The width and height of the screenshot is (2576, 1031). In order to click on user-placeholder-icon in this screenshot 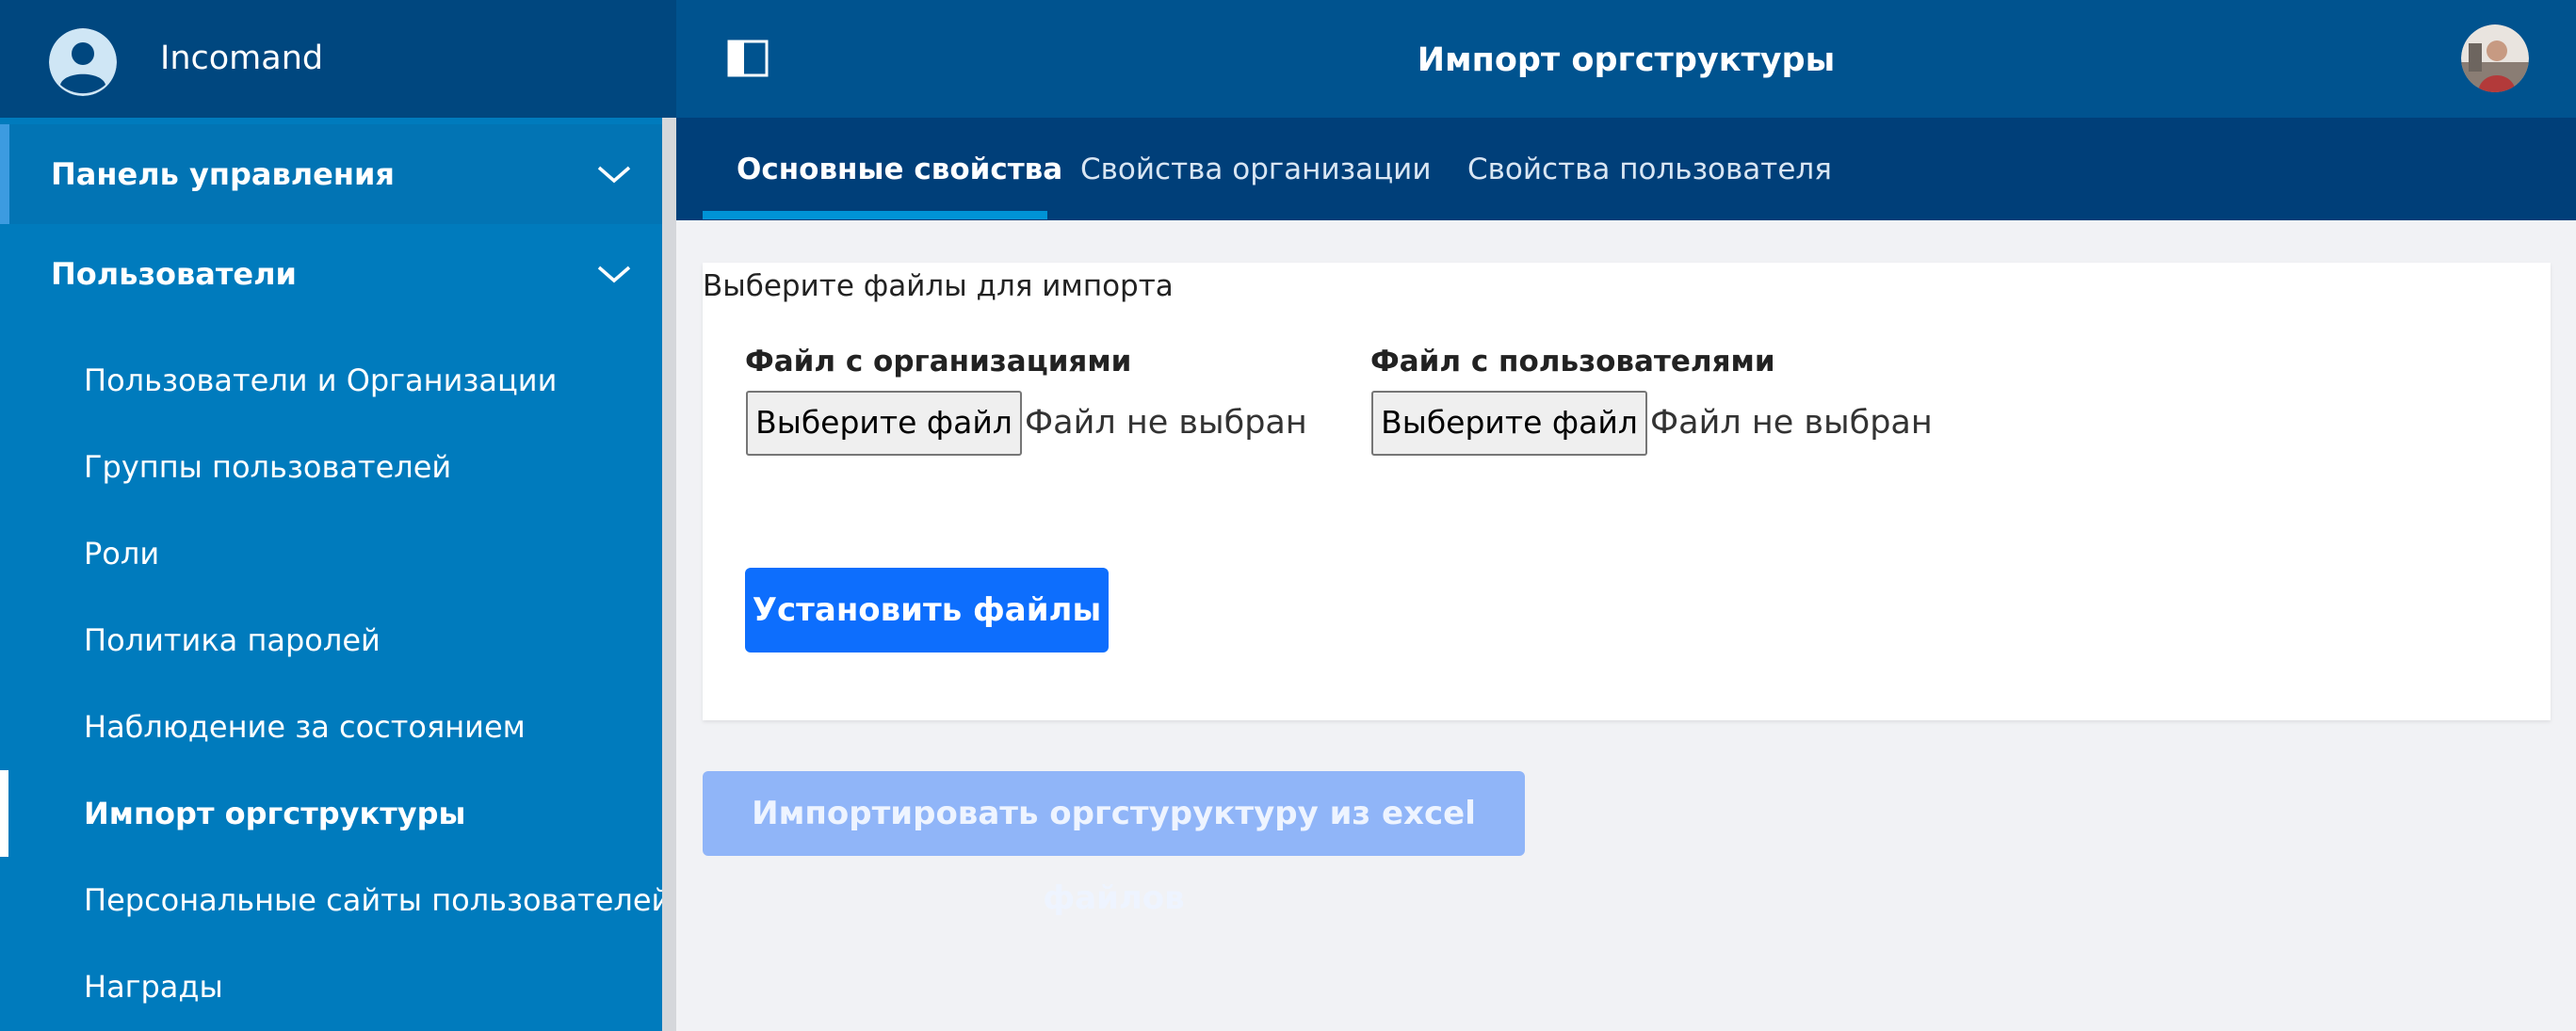, I will do `click(83, 62)`.